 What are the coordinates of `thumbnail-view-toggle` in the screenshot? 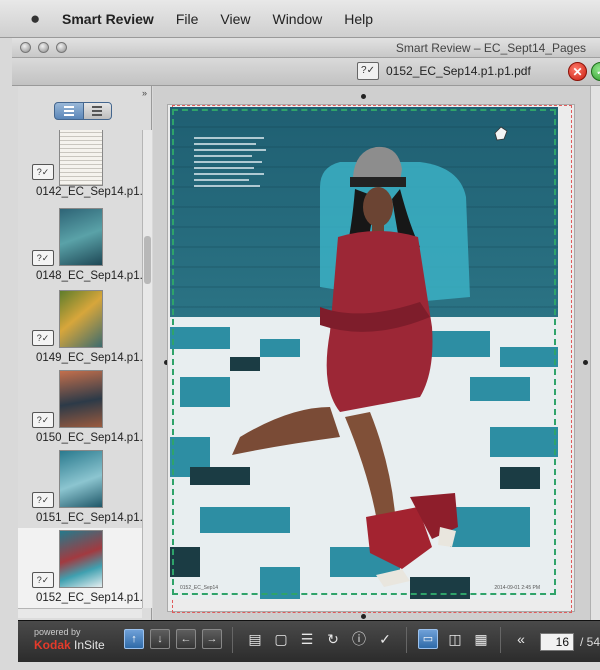 It's located at (83, 111).